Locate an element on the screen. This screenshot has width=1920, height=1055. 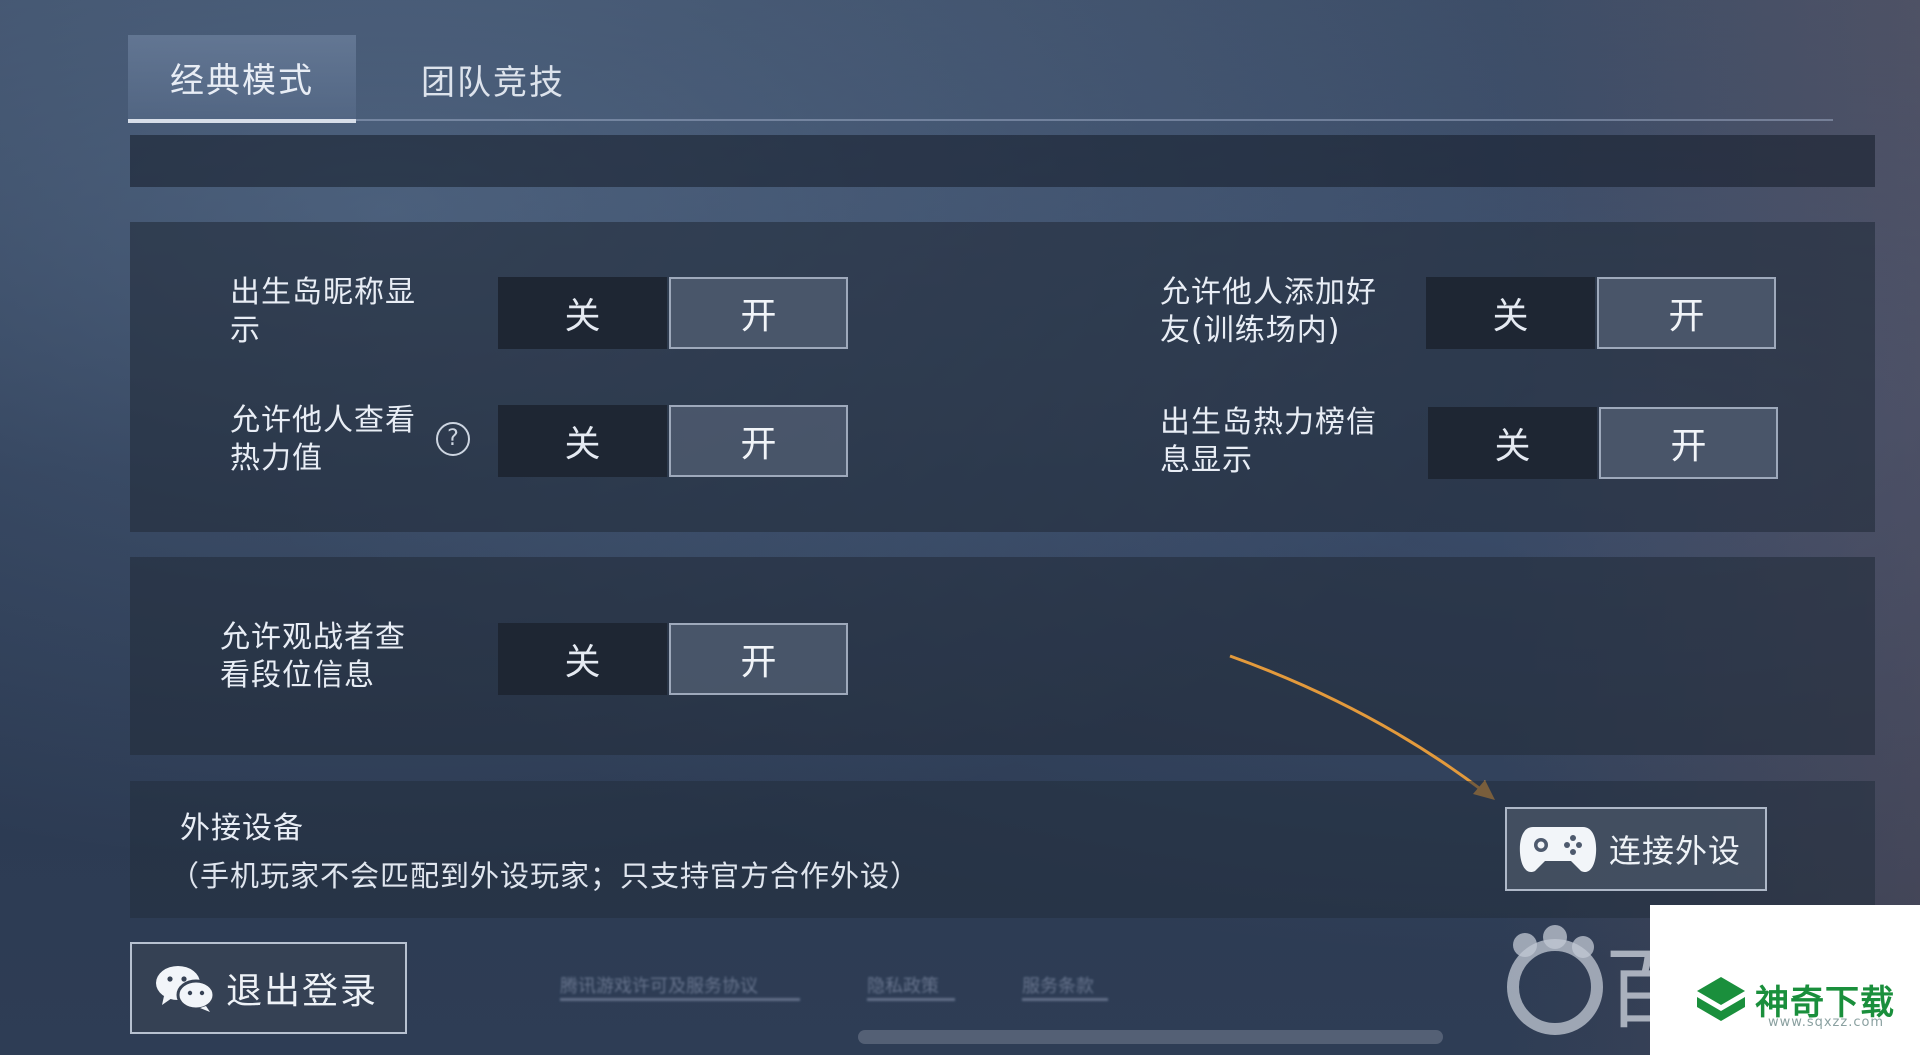
connect-device-button: 连接外设 is located at coordinates (1636, 849).